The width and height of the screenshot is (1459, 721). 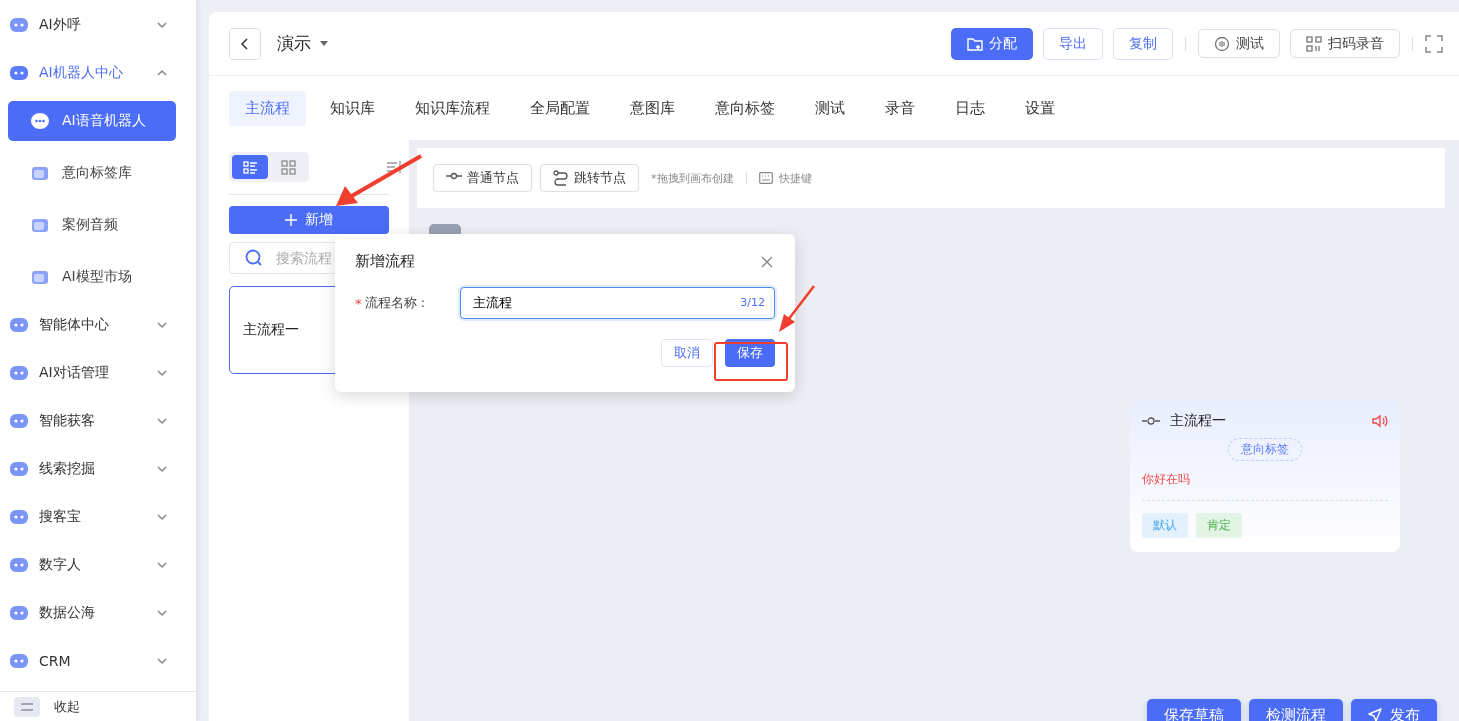 I want to click on tab: 主流程, so click(x=267, y=108).